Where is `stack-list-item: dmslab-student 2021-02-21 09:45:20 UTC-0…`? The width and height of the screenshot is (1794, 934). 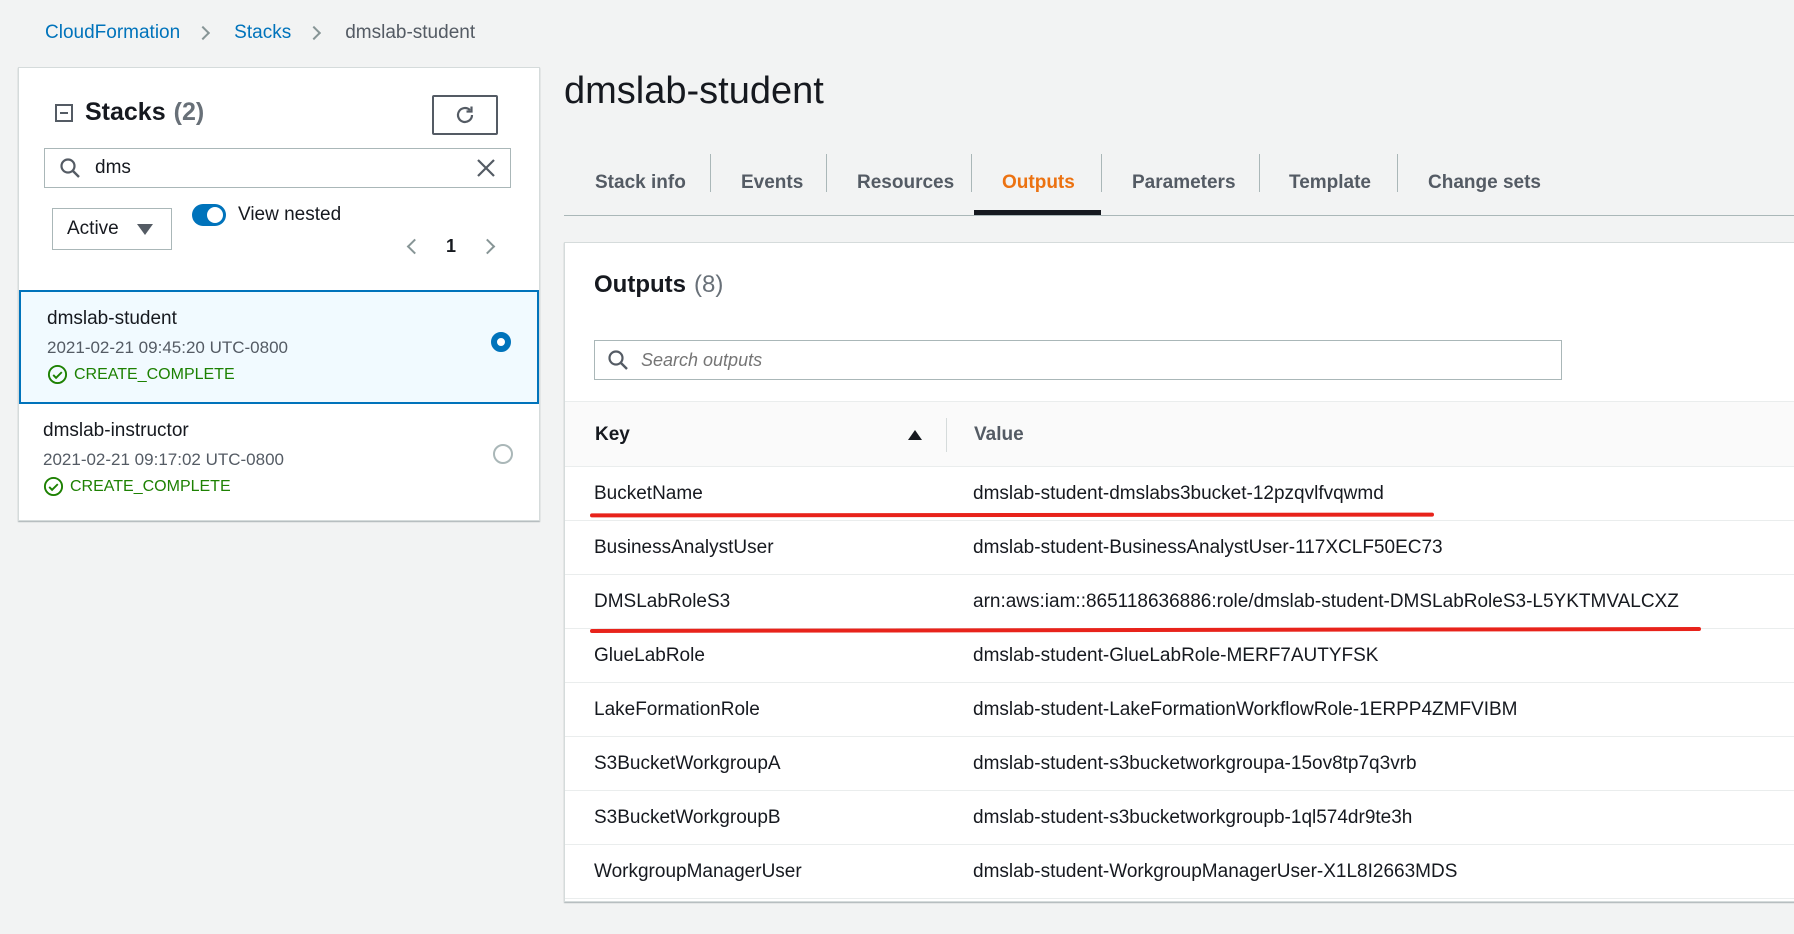
stack-list-item: dmslab-student 2021-02-21 09:45:20 UTC-0… is located at coordinates (279, 347).